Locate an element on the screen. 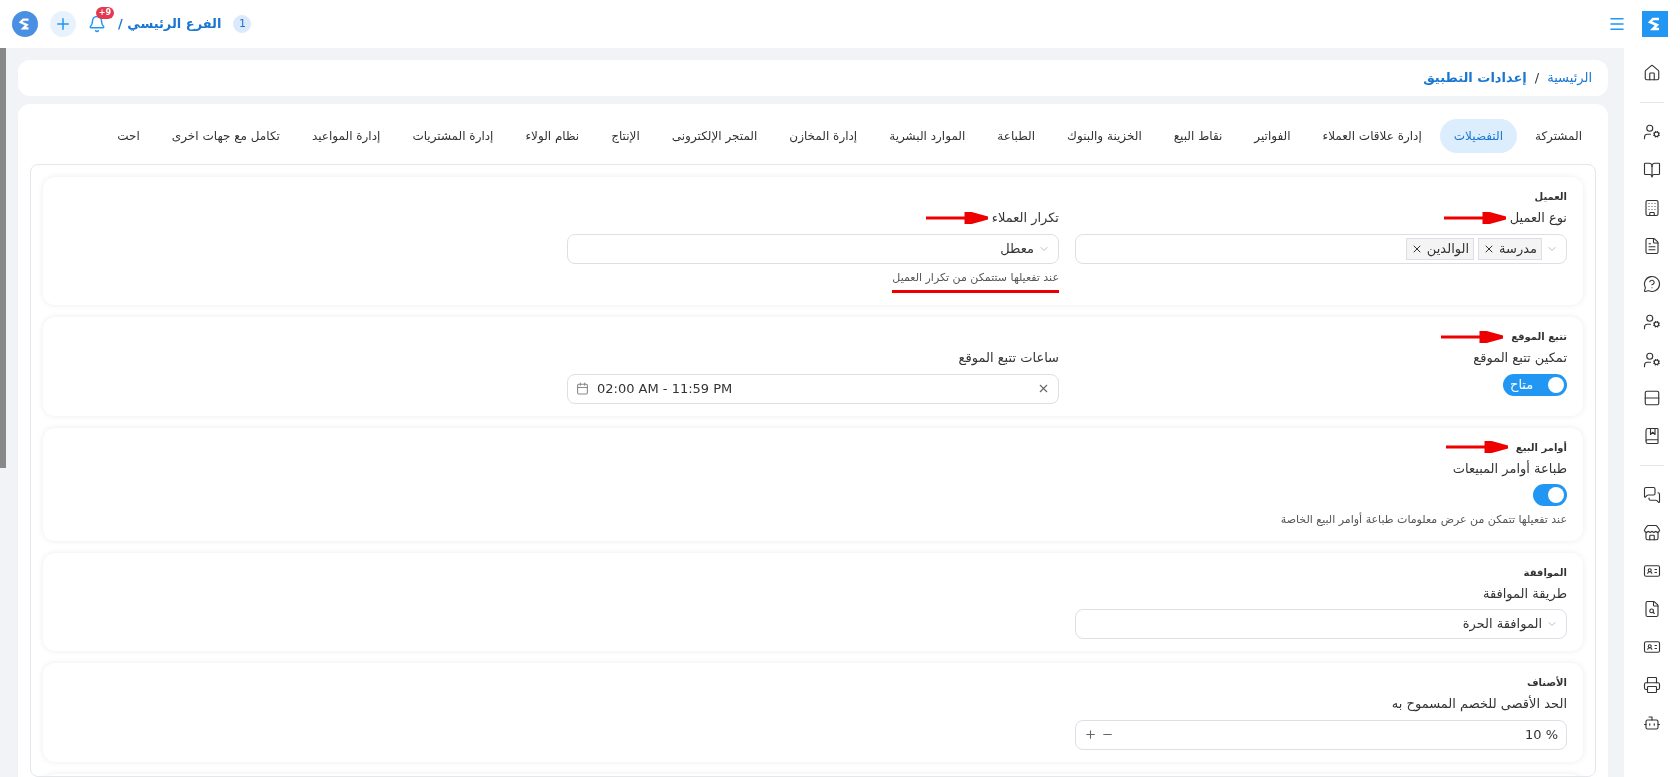  calendar-icon is located at coordinates (582, 388).